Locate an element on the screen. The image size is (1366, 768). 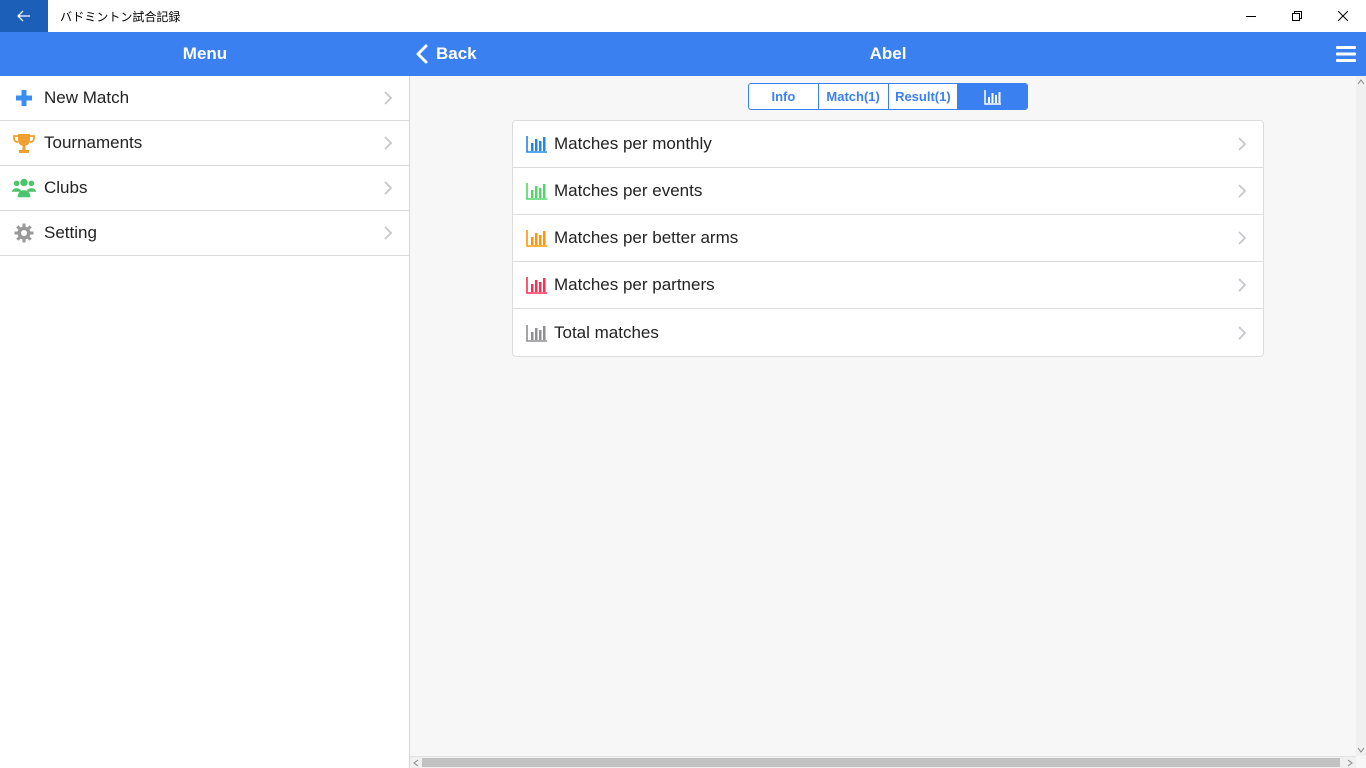
arrow-left-icon is located at coordinates (23, 16).